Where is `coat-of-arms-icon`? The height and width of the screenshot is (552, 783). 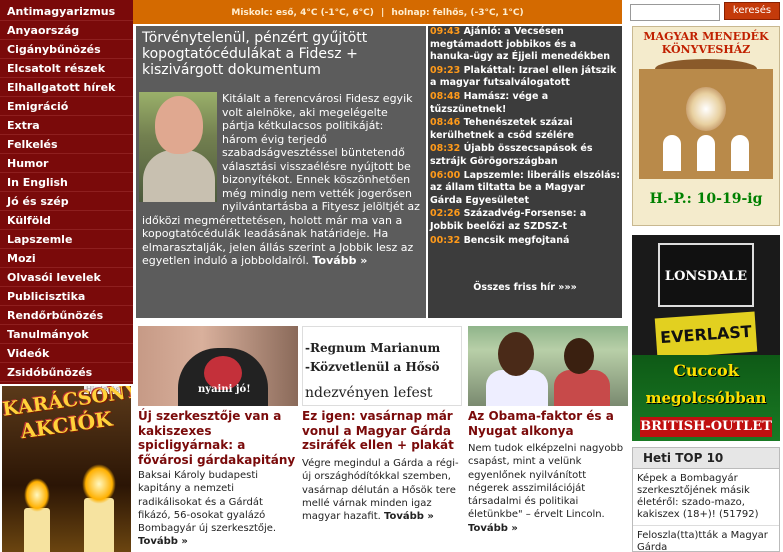 coat-of-arms-icon is located at coordinates (706, 109).